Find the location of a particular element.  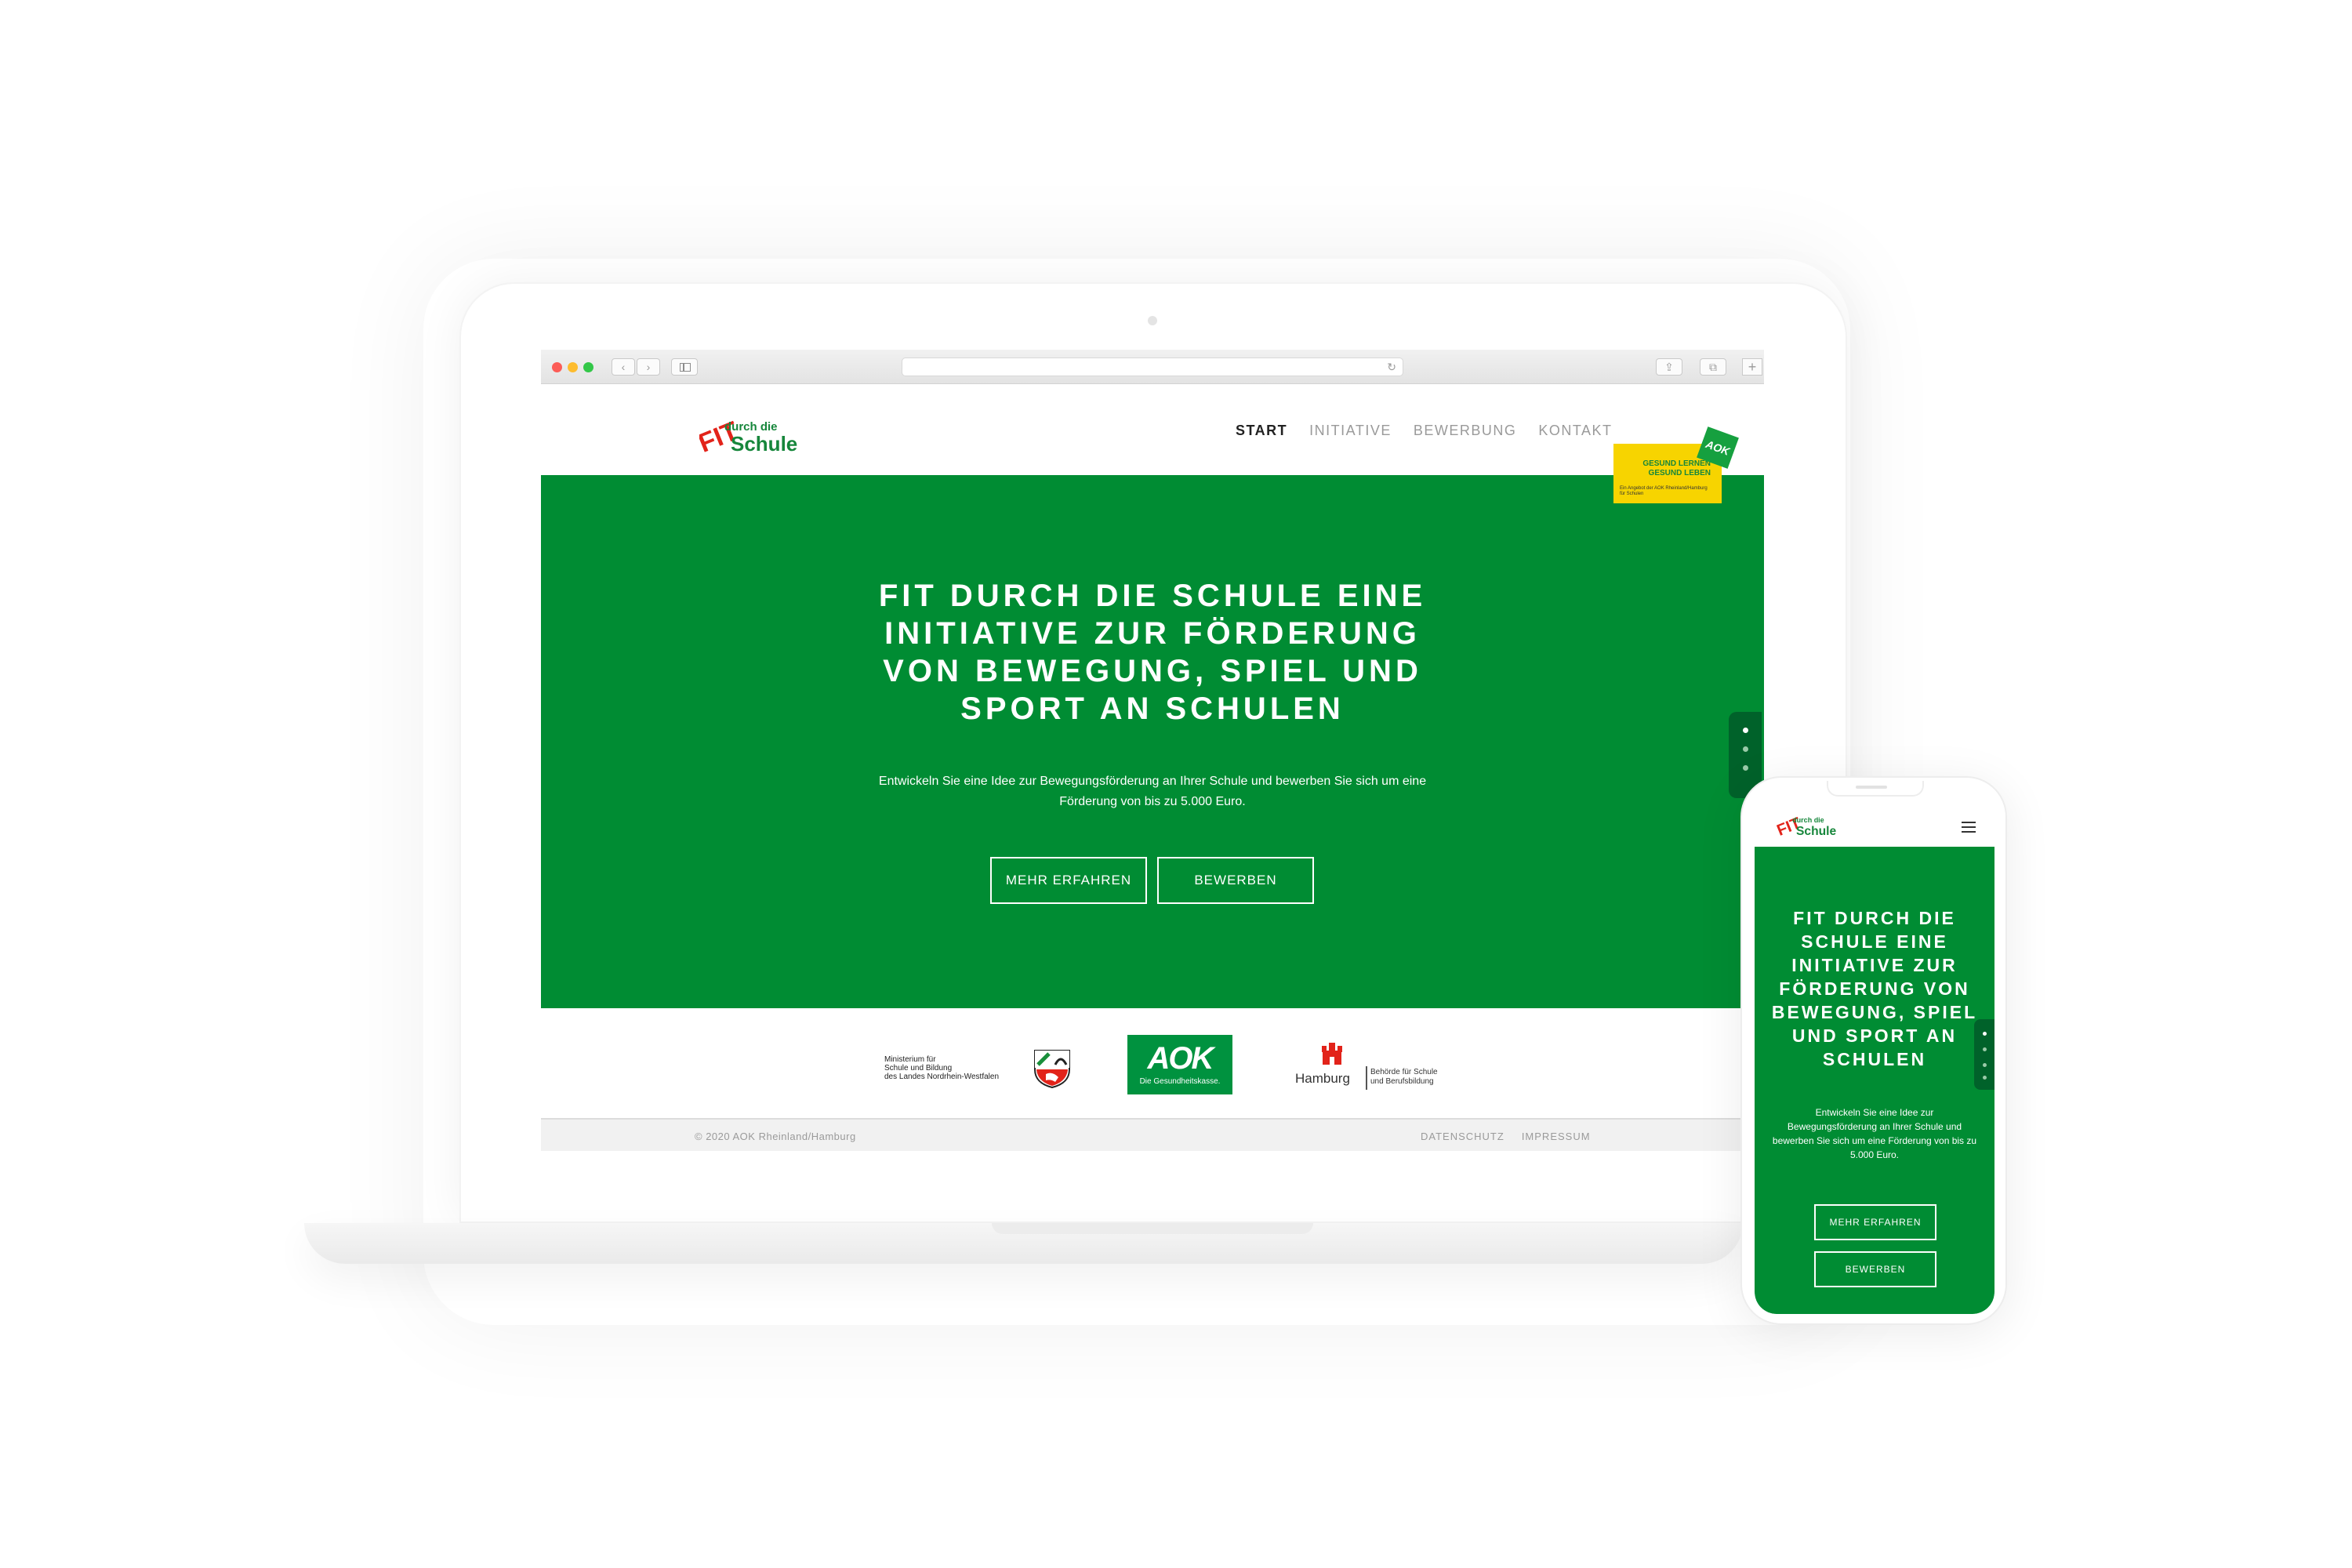

badge-line-2: GESUND LEBEN is located at coordinates (1680, 473).